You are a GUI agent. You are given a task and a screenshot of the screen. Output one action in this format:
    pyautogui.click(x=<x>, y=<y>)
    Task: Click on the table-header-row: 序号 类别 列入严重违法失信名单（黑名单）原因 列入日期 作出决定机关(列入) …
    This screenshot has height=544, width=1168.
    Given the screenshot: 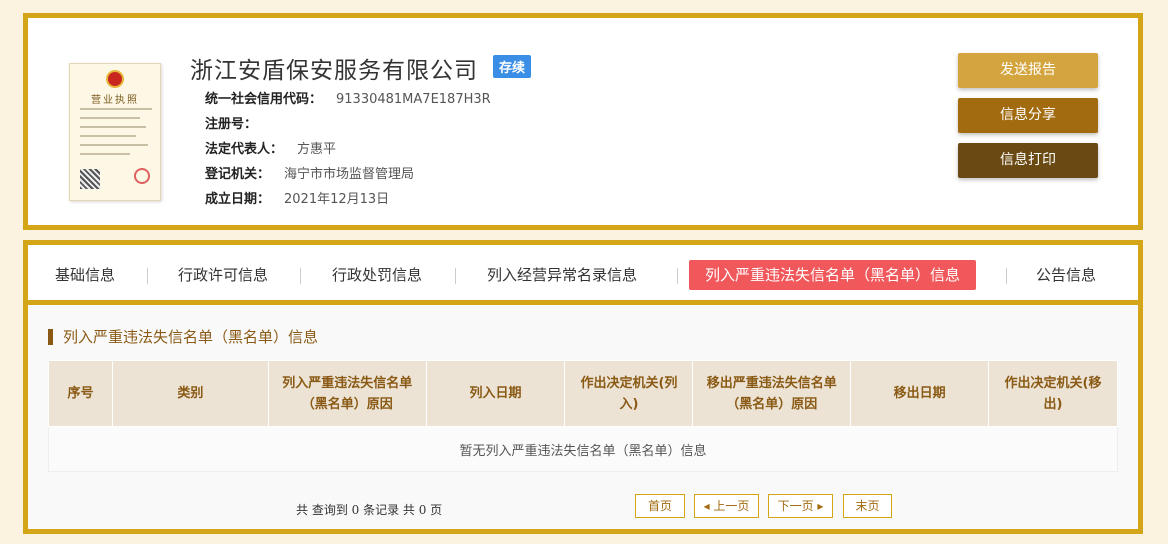 What is the action you would take?
    pyautogui.click(x=583, y=393)
    